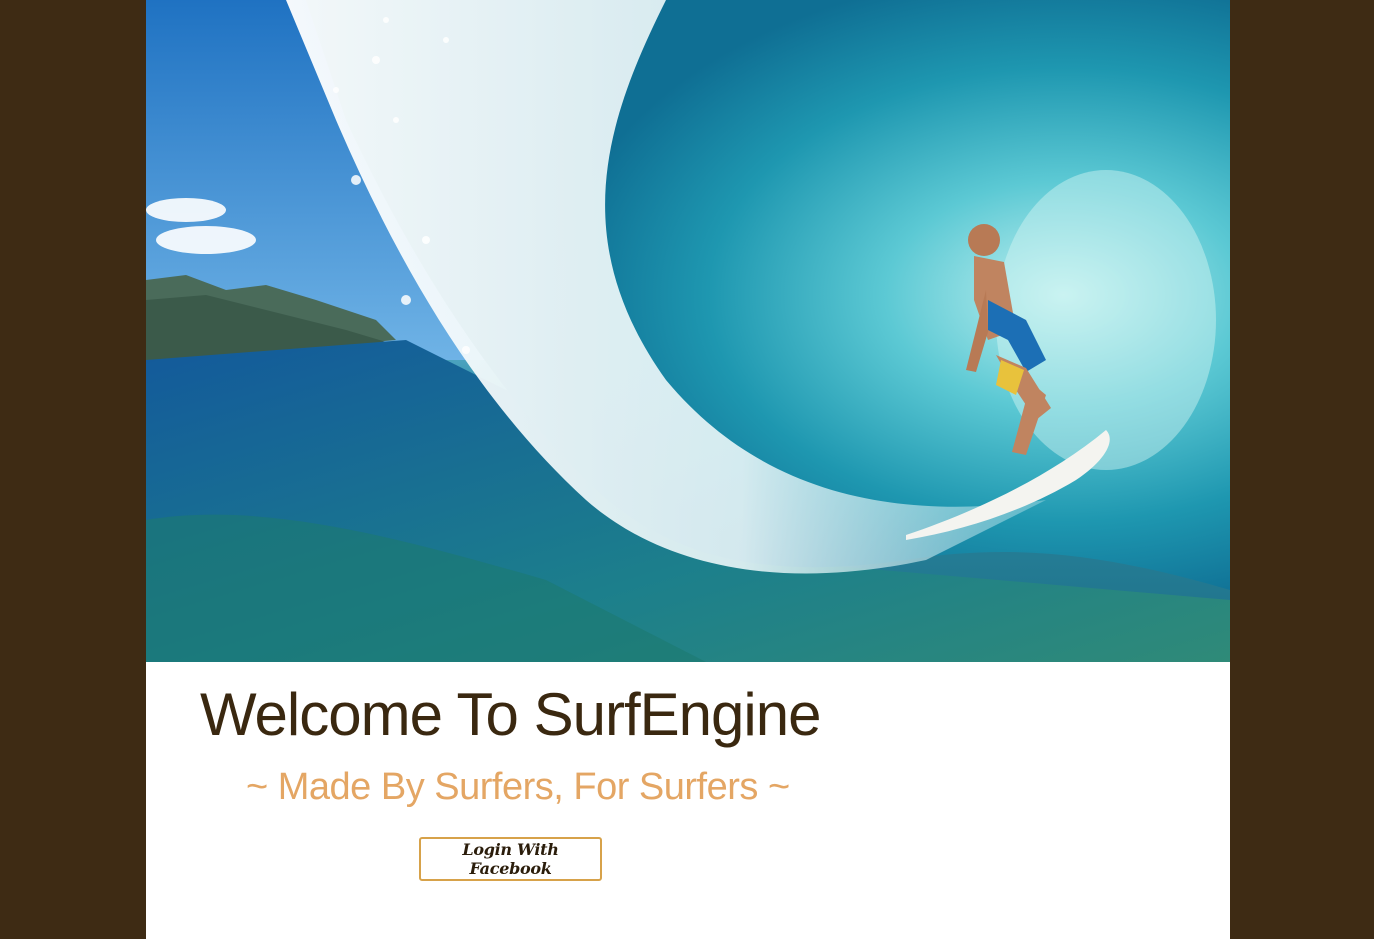 The width and height of the screenshot is (1374, 939). I want to click on page-tagline: ~ Made By Surfers, For Surfers ~, so click(518, 787).